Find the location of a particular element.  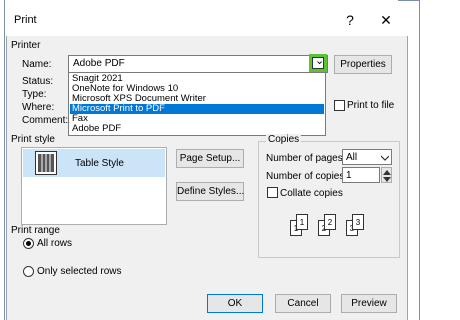

name-label: Name: is located at coordinates (37, 64).